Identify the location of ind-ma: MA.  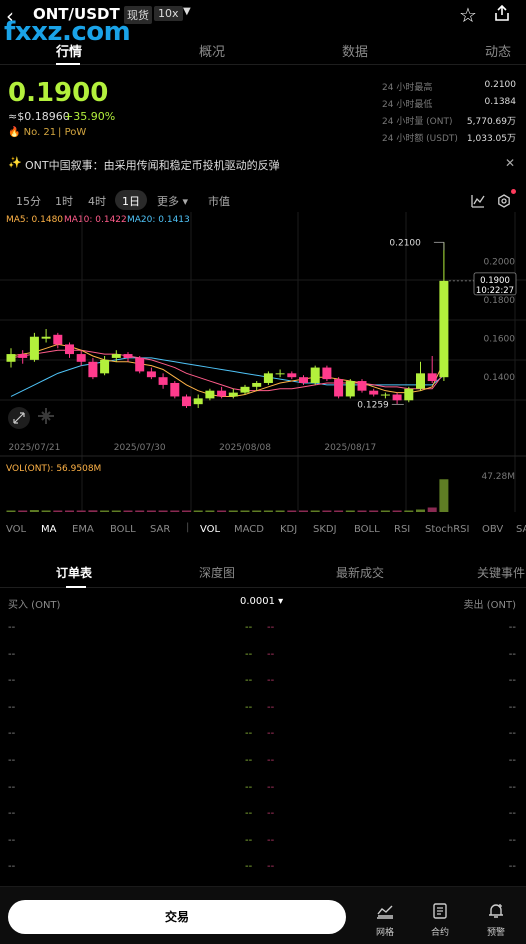
(48, 529).